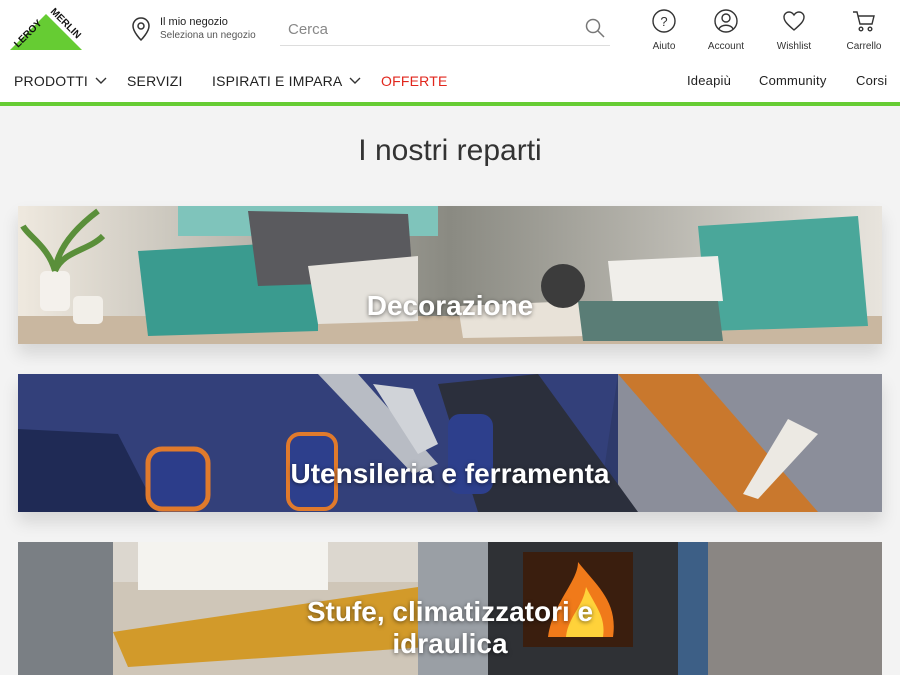 The width and height of the screenshot is (900, 675). What do you see at coordinates (450, 611) in the screenshot?
I see `department-label-line1: Stufe, climatizzatori e` at bounding box center [450, 611].